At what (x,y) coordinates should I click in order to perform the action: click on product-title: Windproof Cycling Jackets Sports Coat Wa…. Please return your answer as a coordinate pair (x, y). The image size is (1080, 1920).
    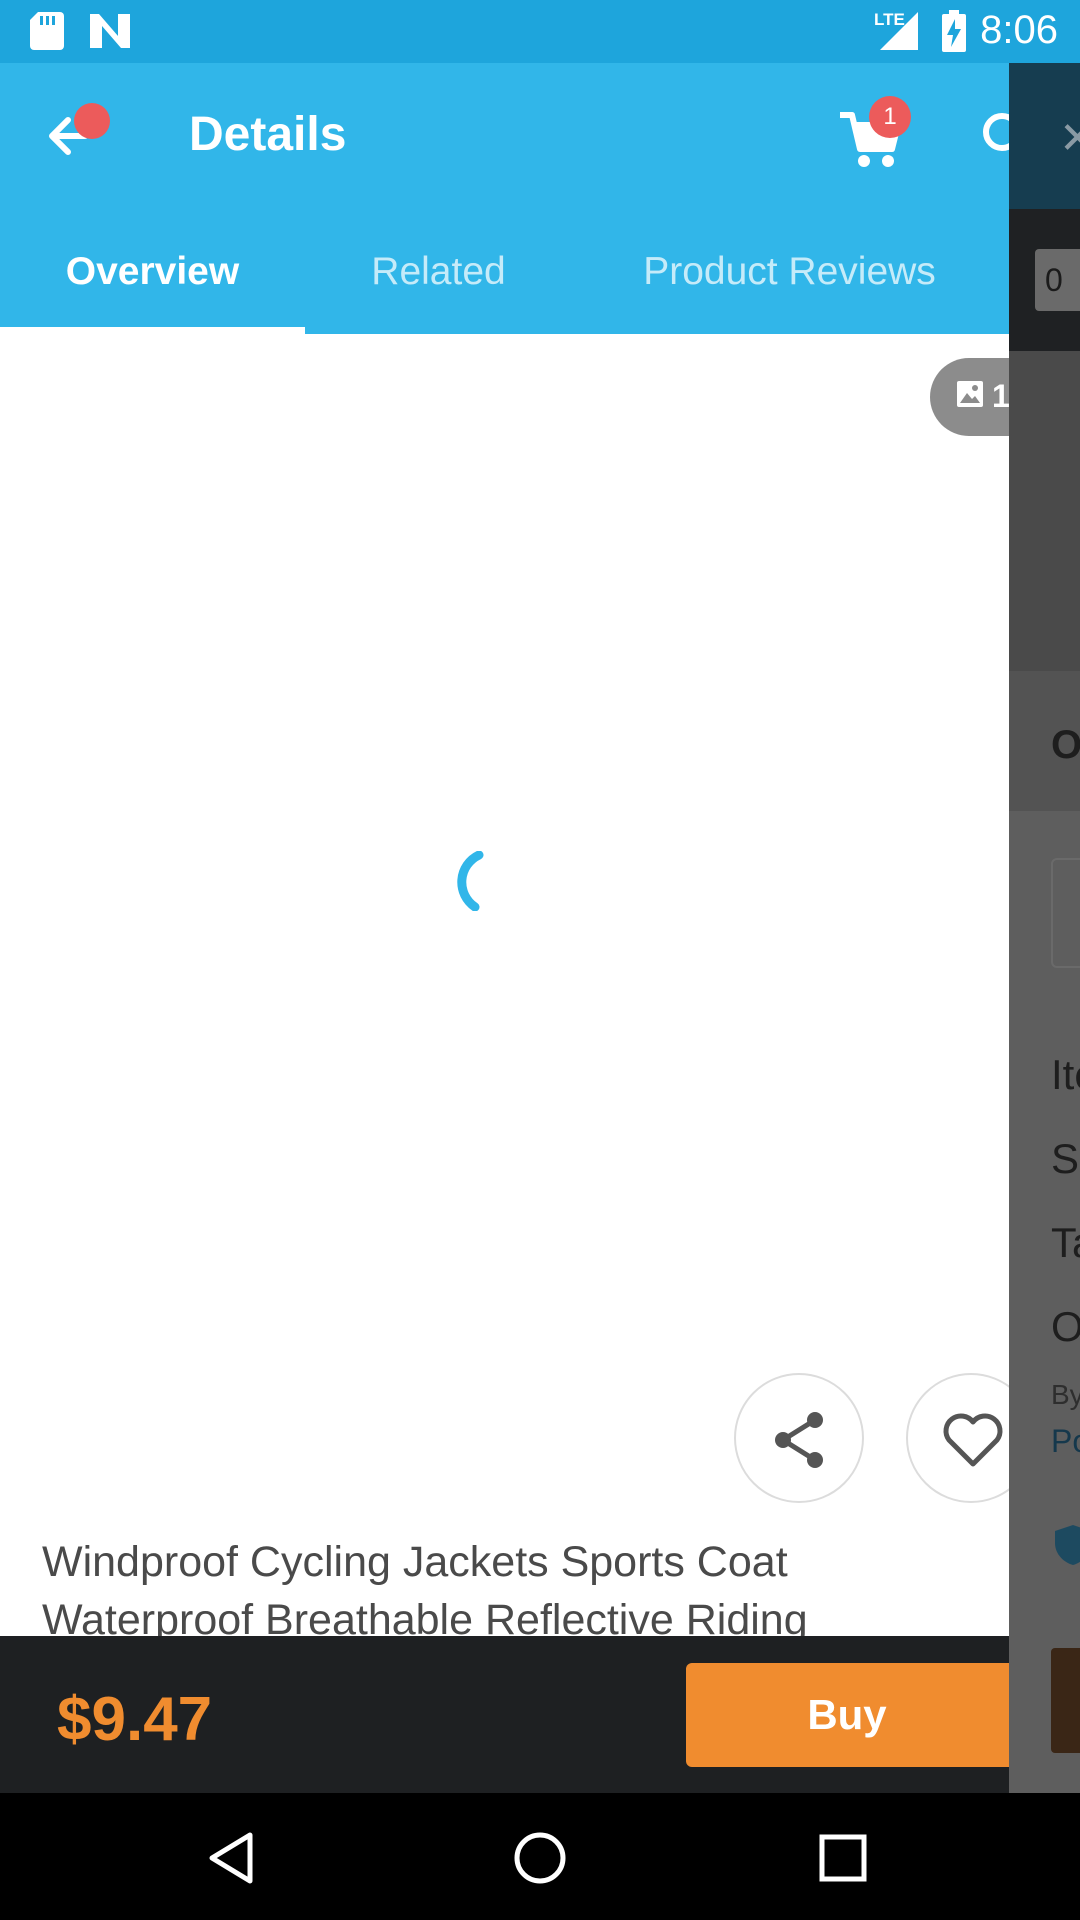
    Looking at the image, I should click on (522, 1591).